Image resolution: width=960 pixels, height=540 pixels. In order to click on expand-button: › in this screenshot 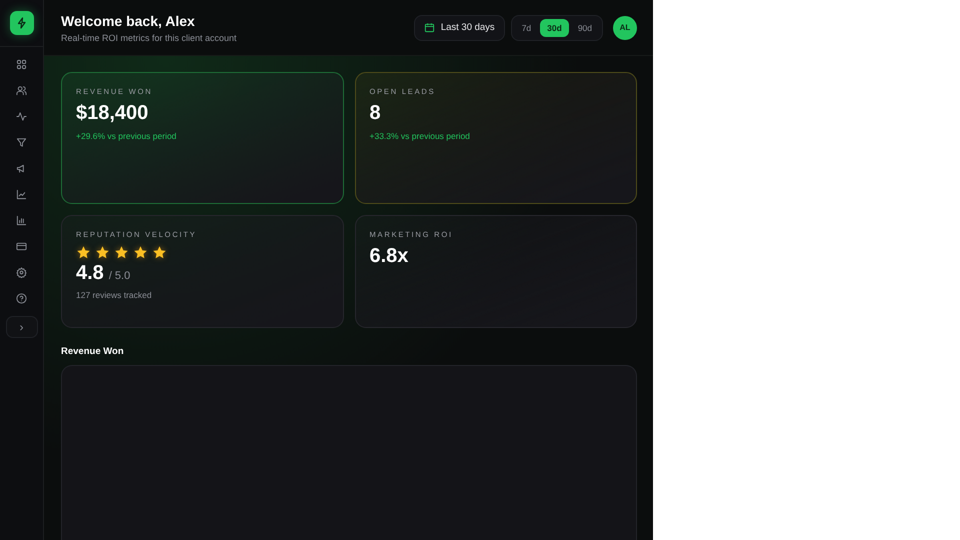, I will do `click(22, 327)`.